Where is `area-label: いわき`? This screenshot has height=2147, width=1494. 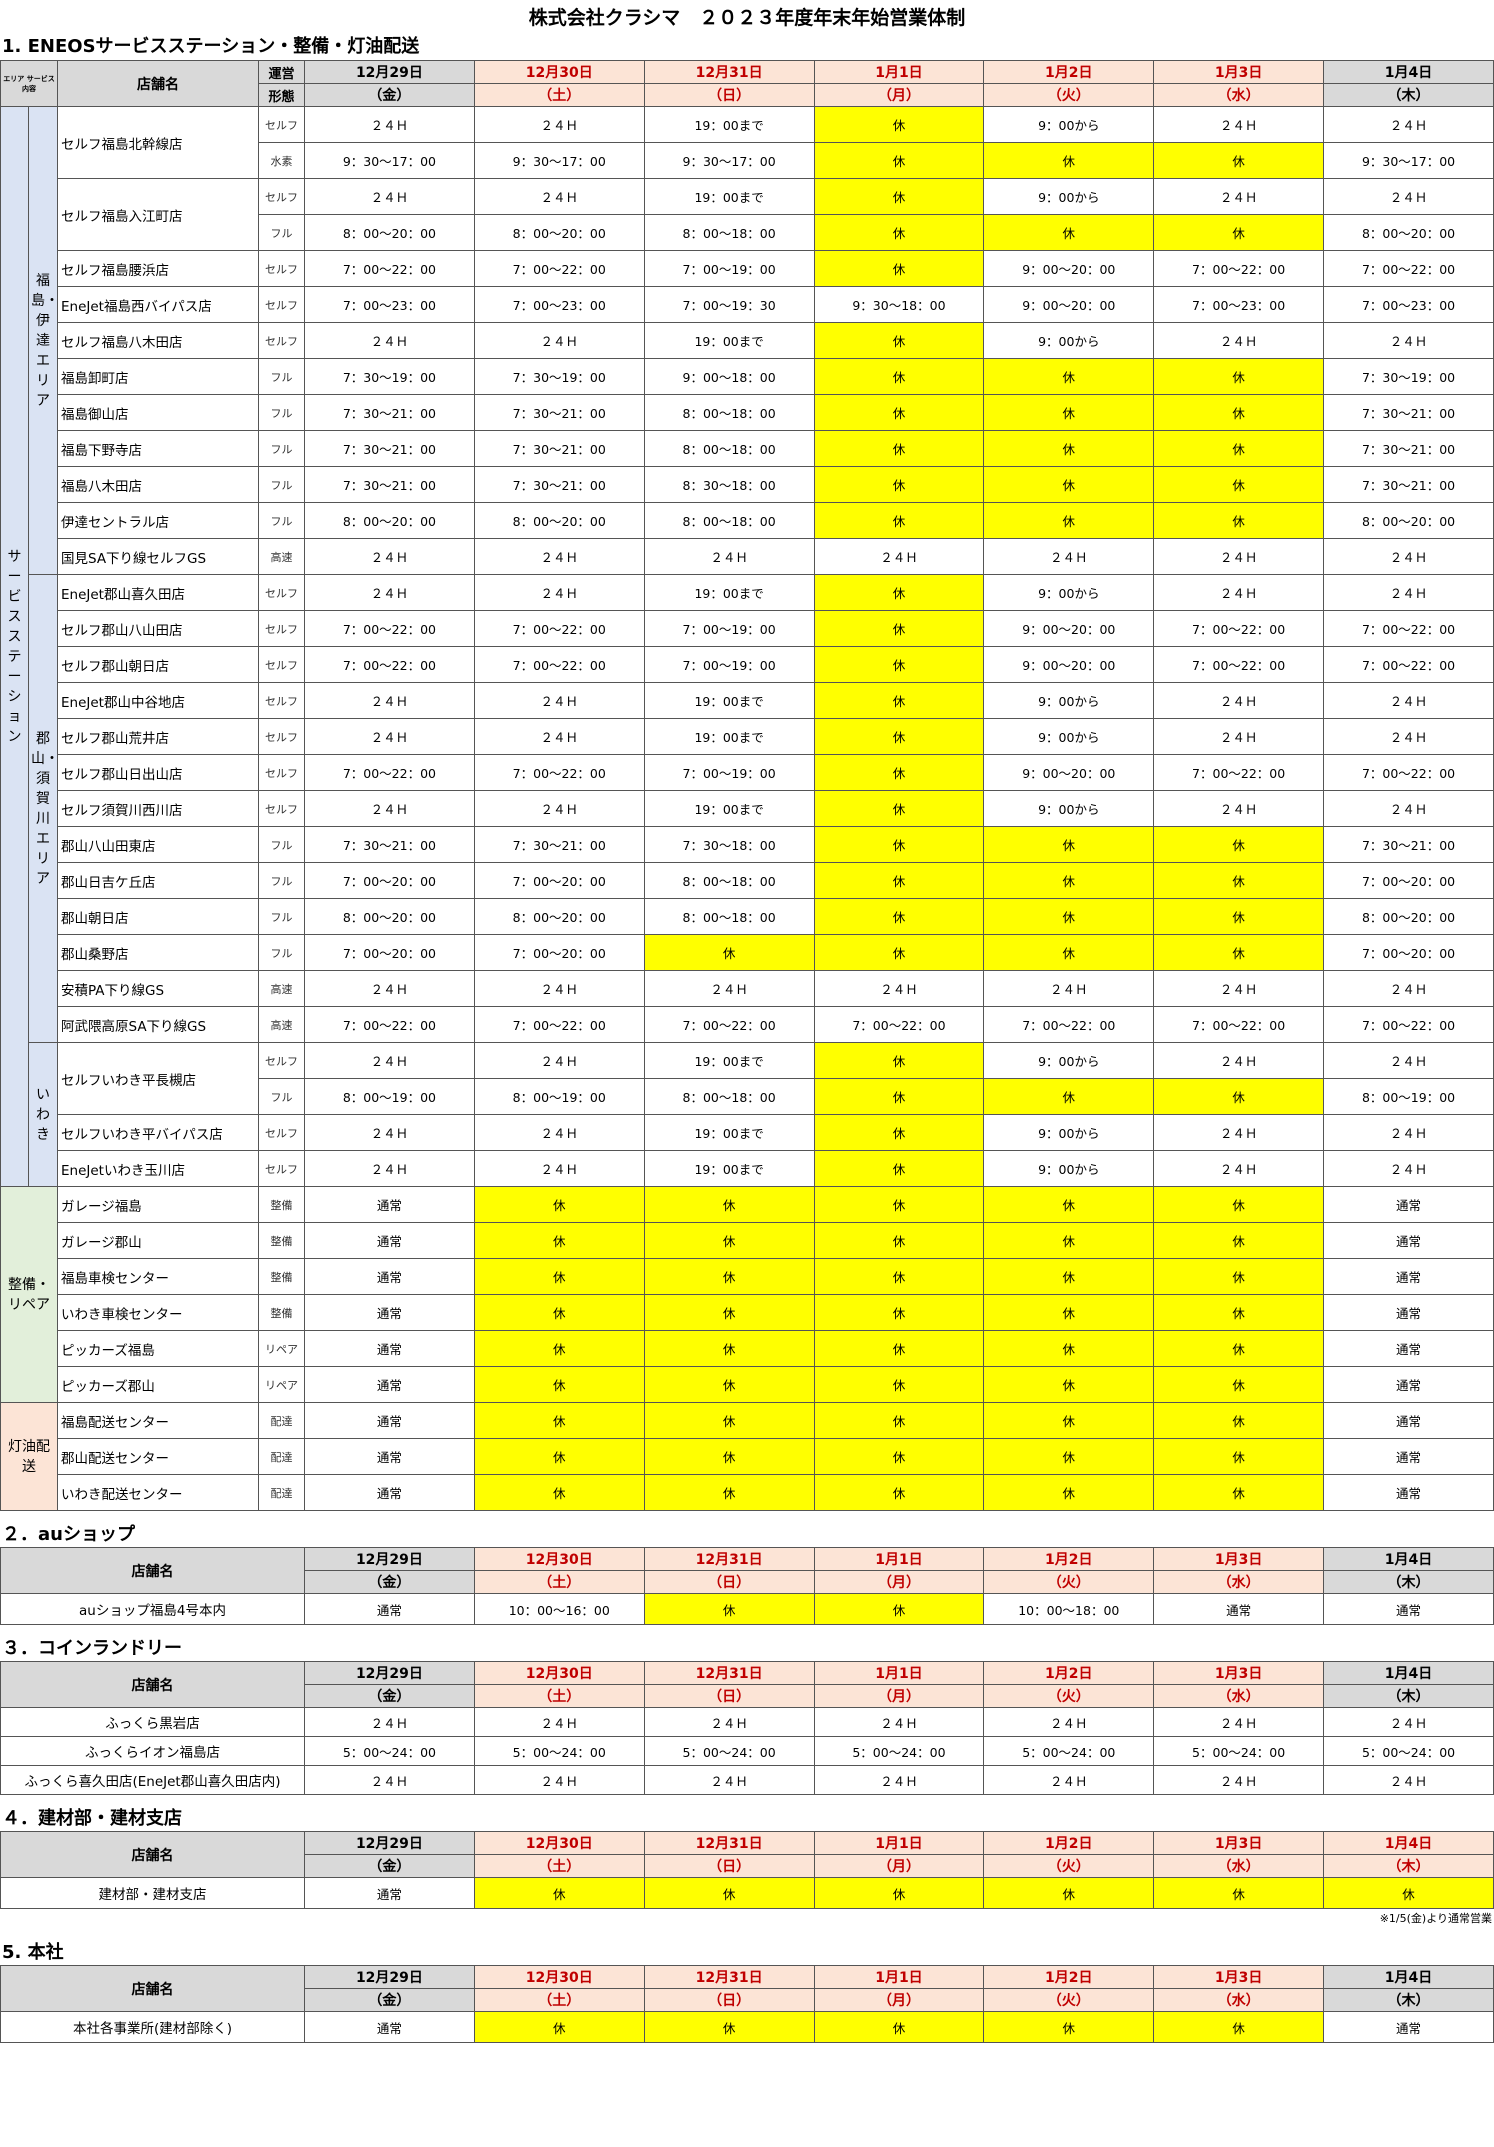
area-label: いわき is located at coordinates (43, 1114).